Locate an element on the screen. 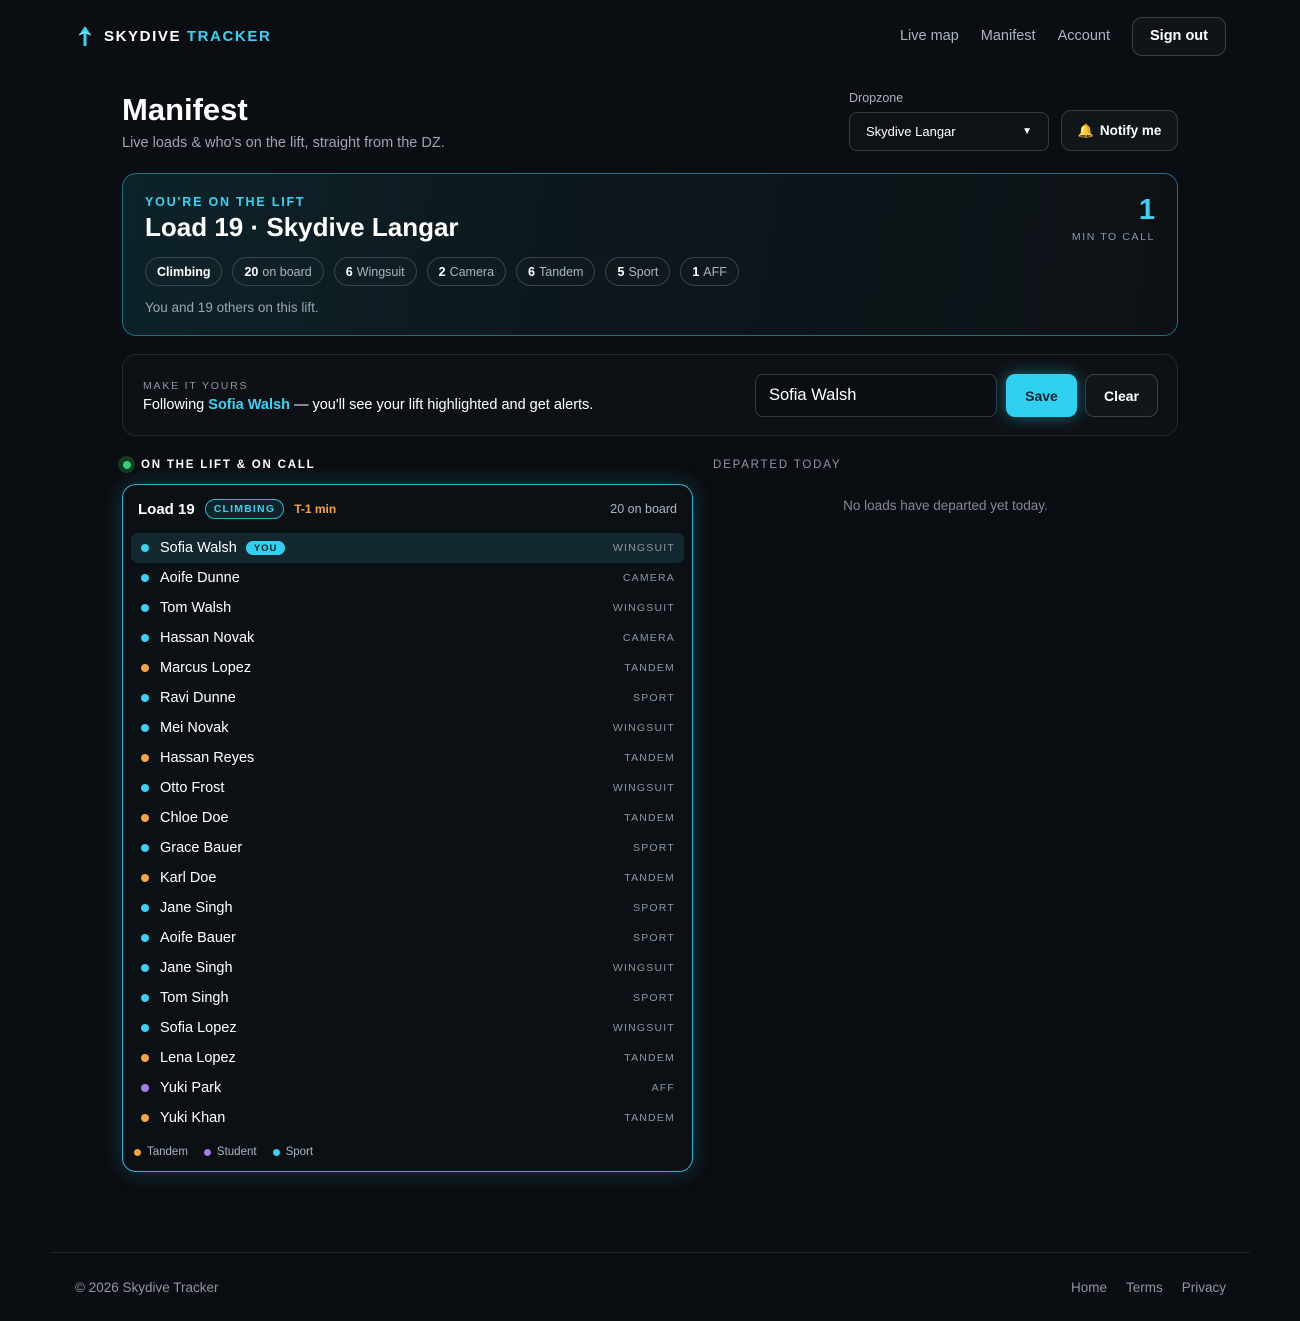 The height and width of the screenshot is (1321, 1300). jumper-name: Aoife Dunne is located at coordinates (200, 578).